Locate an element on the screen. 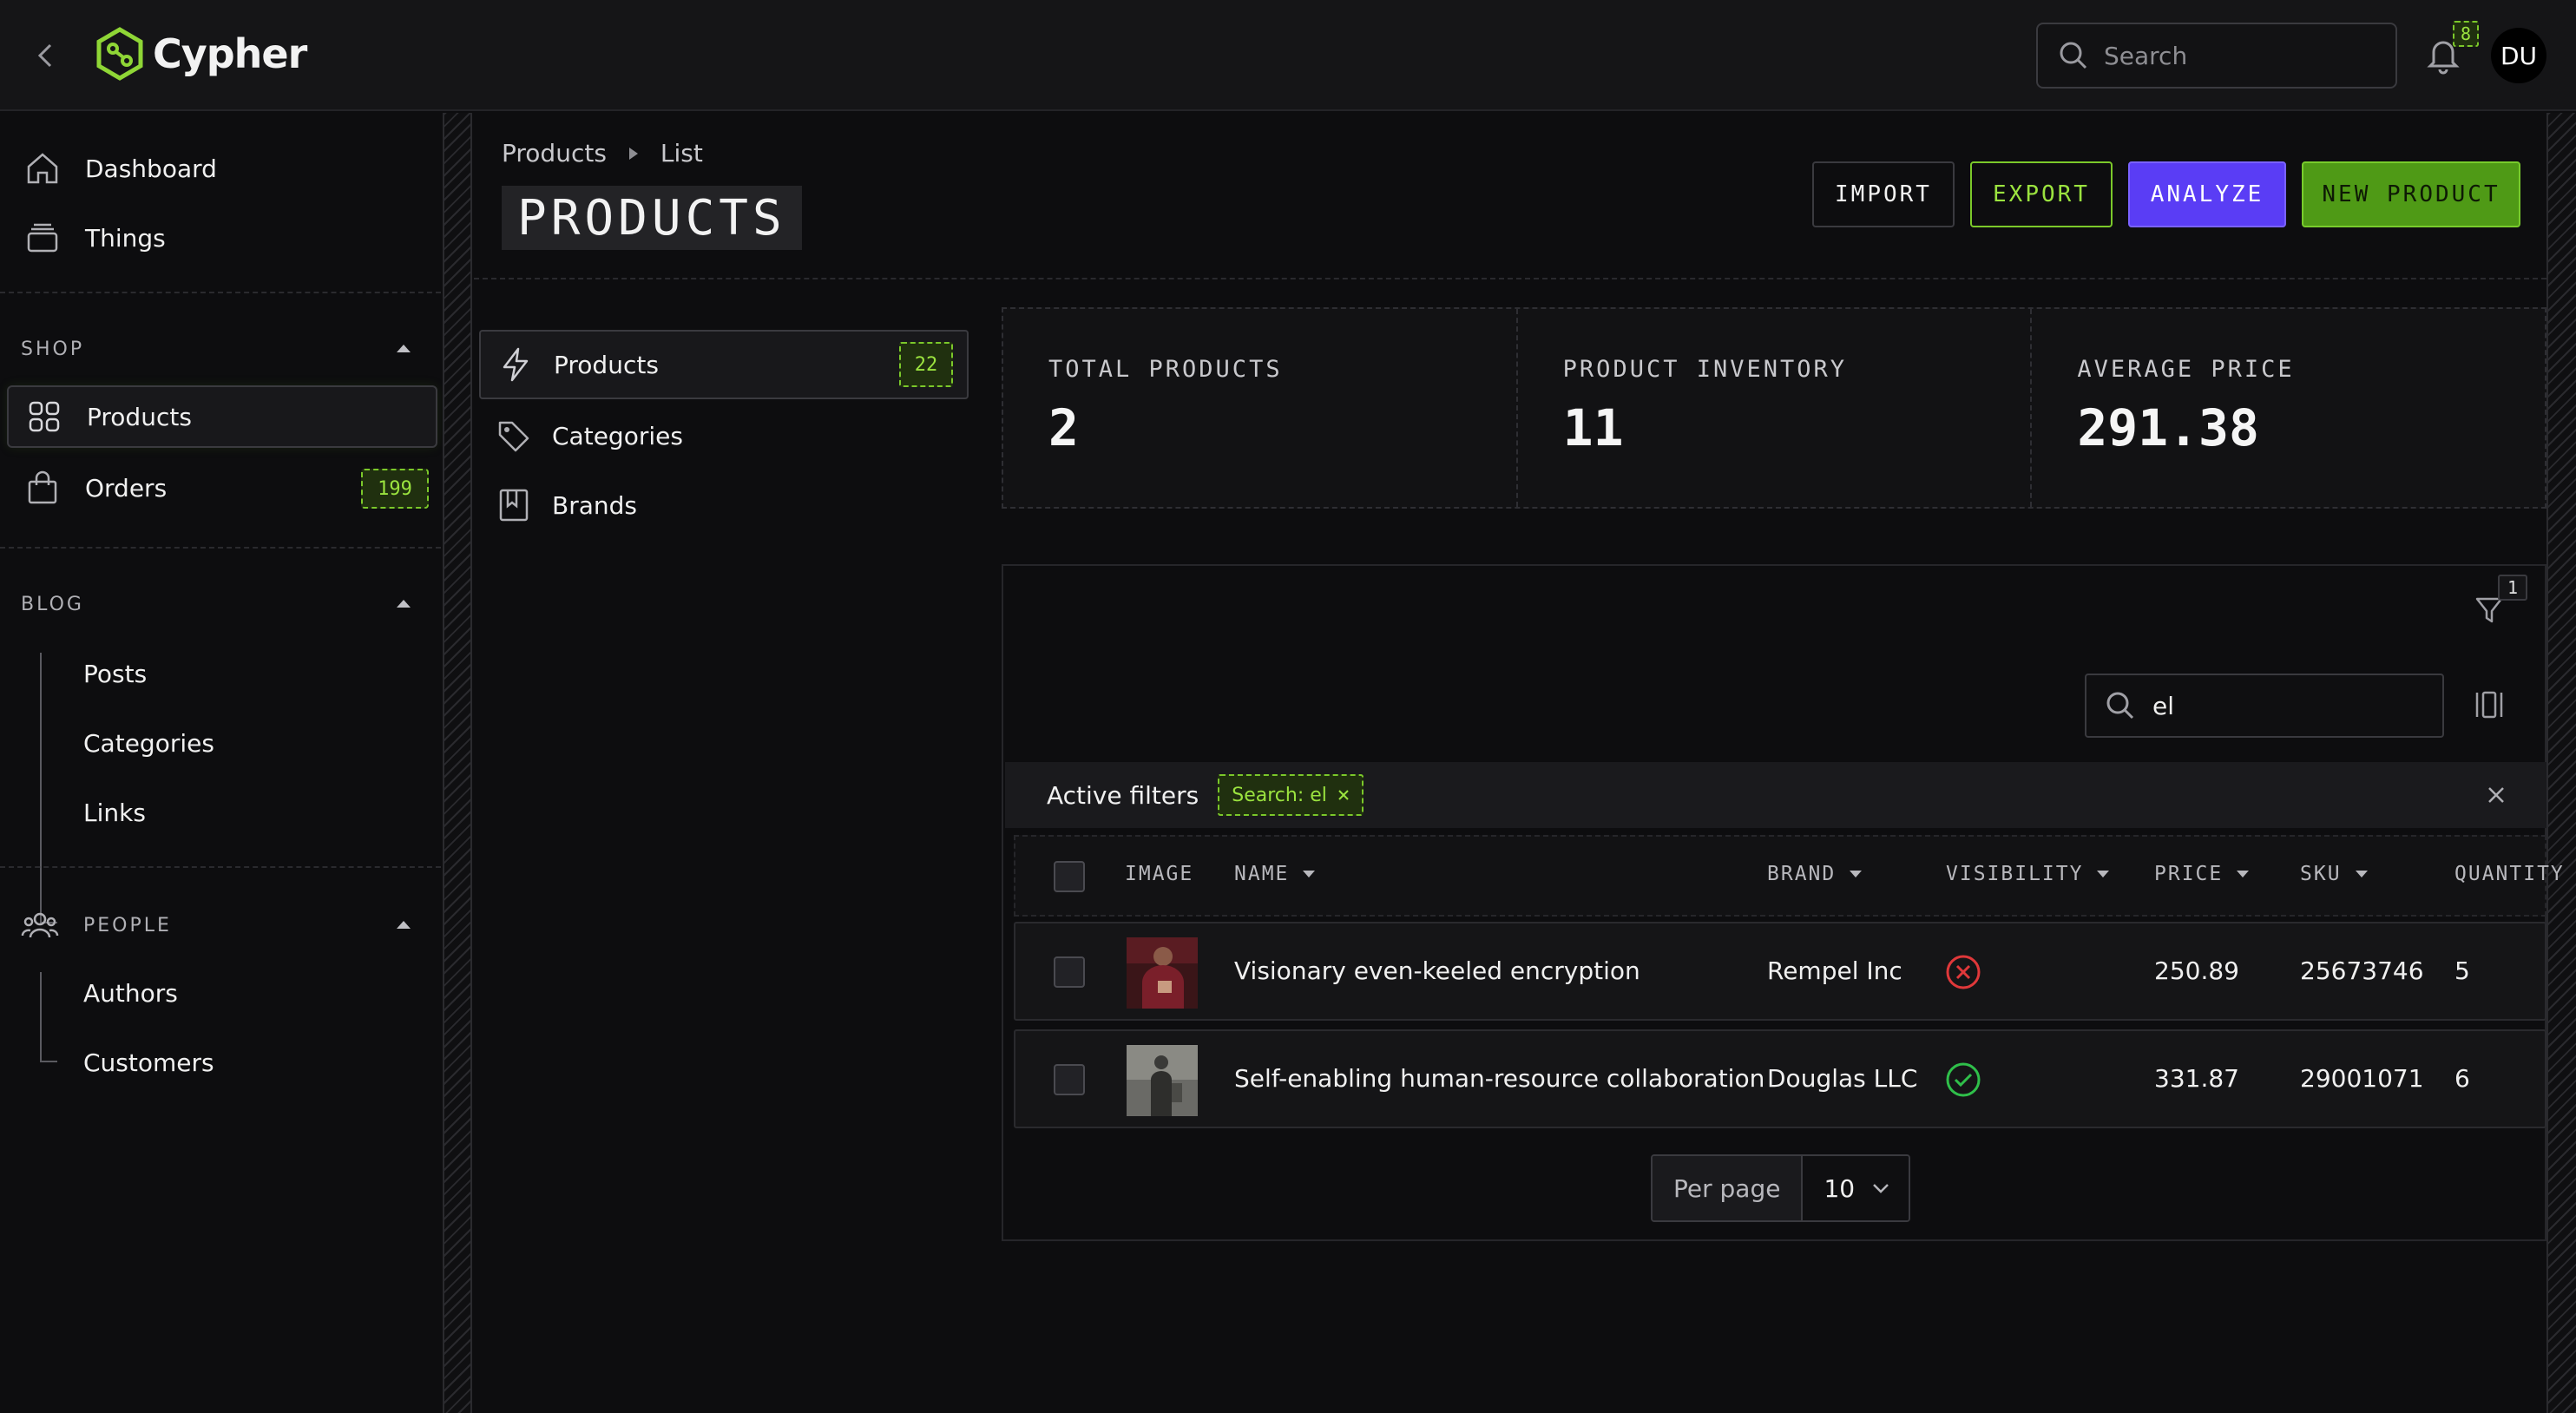 This screenshot has width=2576, height=1413. stat-total-products: TOTAL PRODUCTS 2 is located at coordinates (1260, 408).